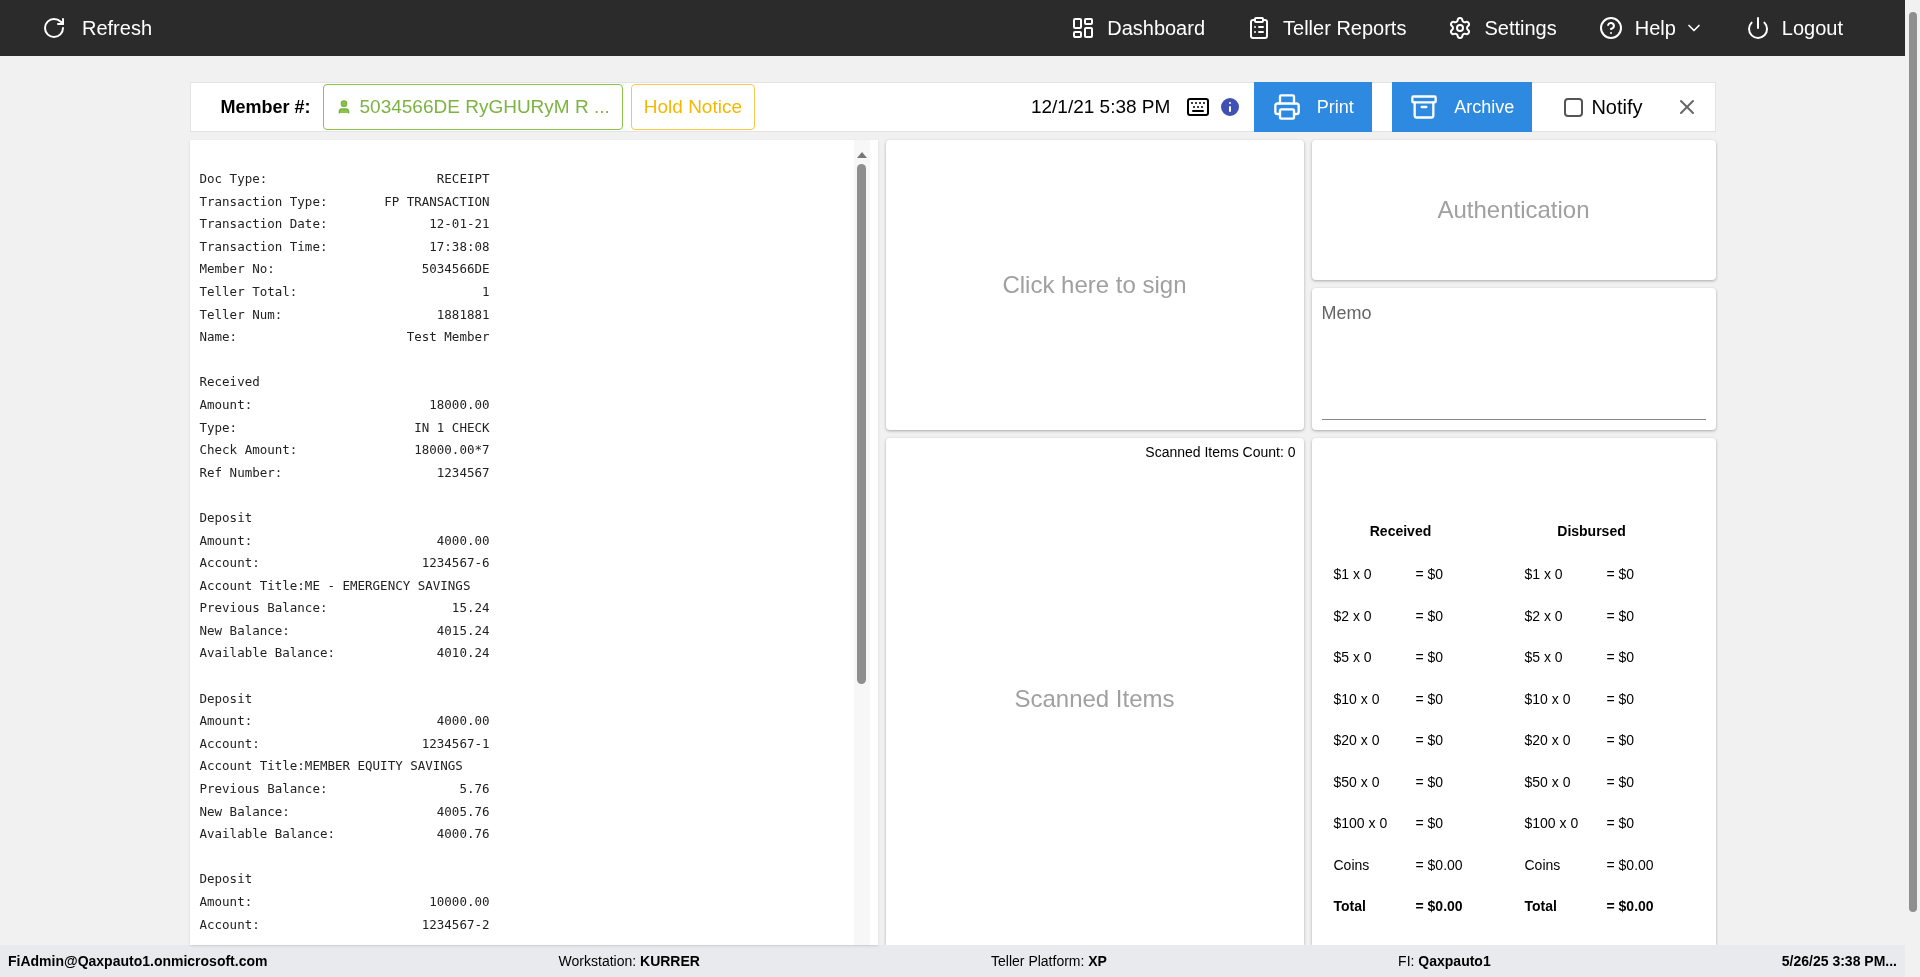  I want to click on status-item: Workstation: KURRER, so click(629, 961).